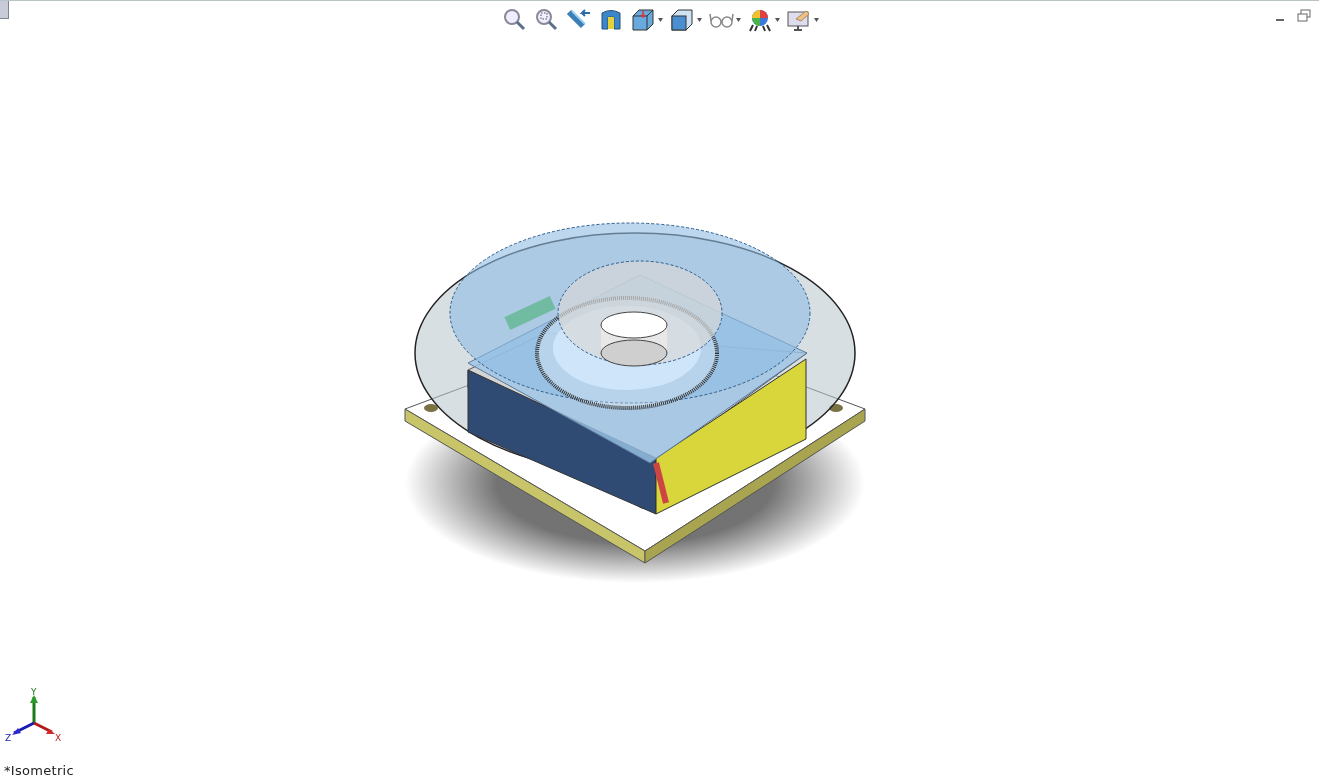  I want to click on axis-triad-drawing, so click(33, 715).